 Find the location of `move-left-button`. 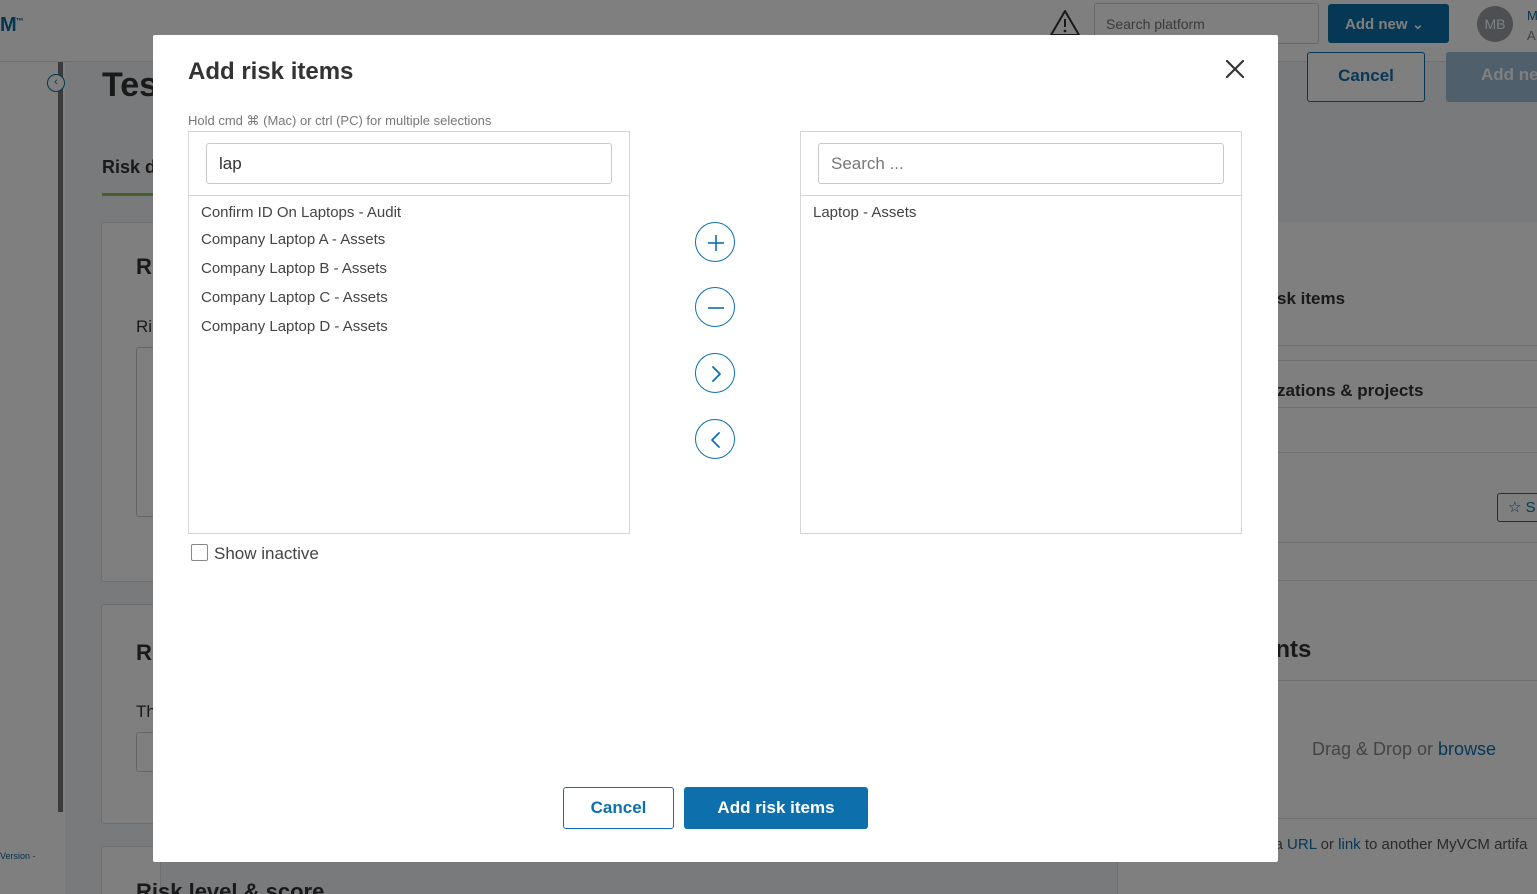

move-left-button is located at coordinates (715, 439).